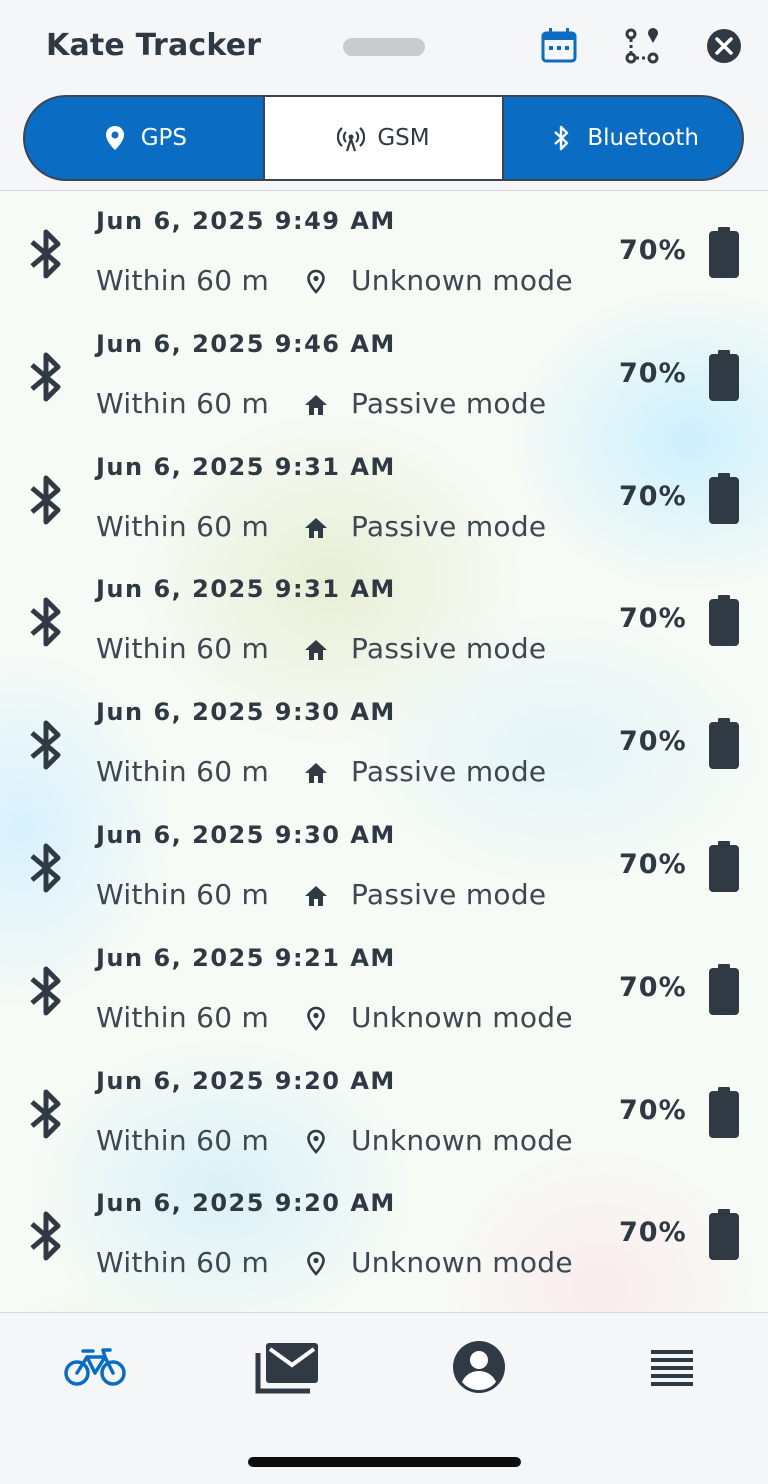  Describe the element at coordinates (246, 343) in the screenshot. I see `row-timestamp: Jun 6, 2025 9:46 AM` at that location.